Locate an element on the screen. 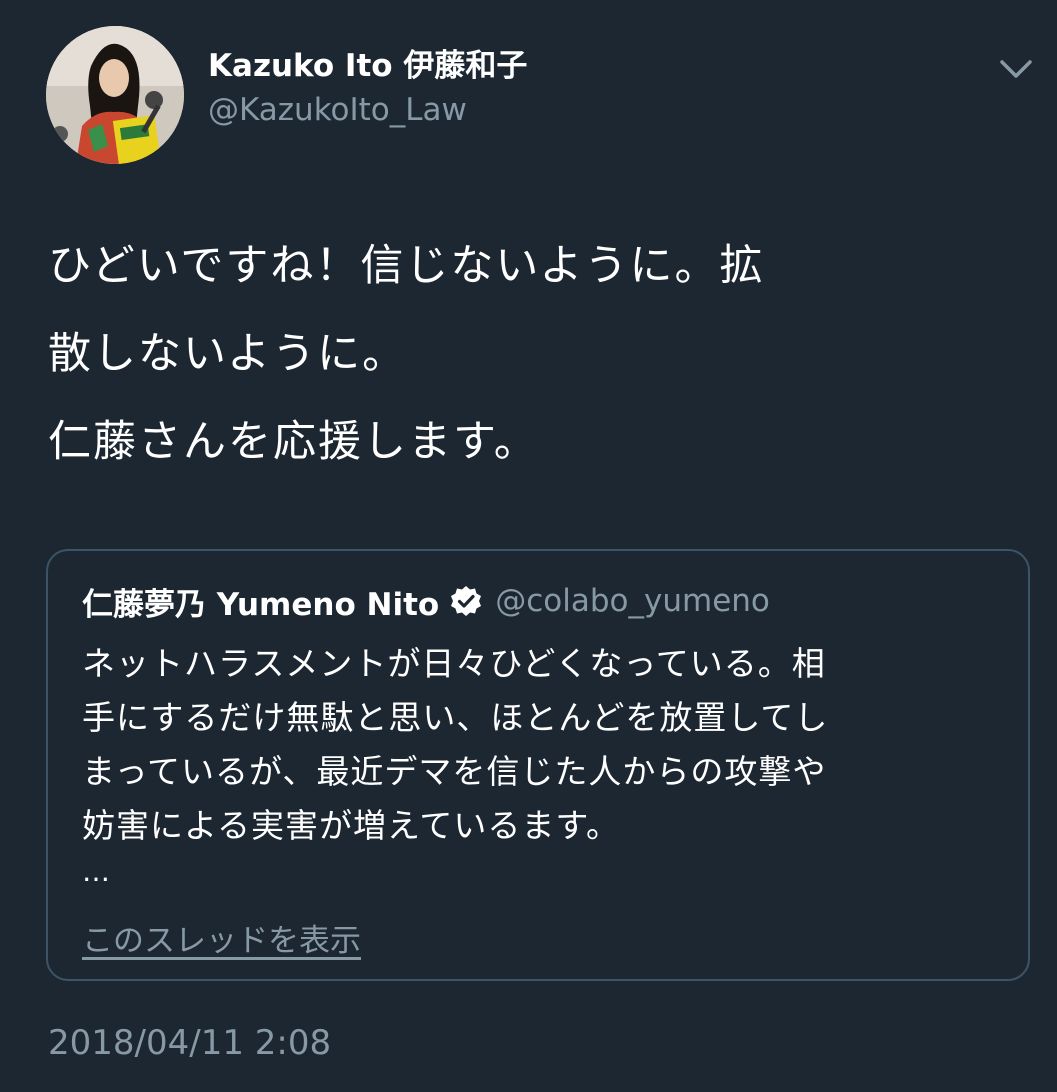  show-thread-link: このスレッドを表示 is located at coordinates (221, 937).